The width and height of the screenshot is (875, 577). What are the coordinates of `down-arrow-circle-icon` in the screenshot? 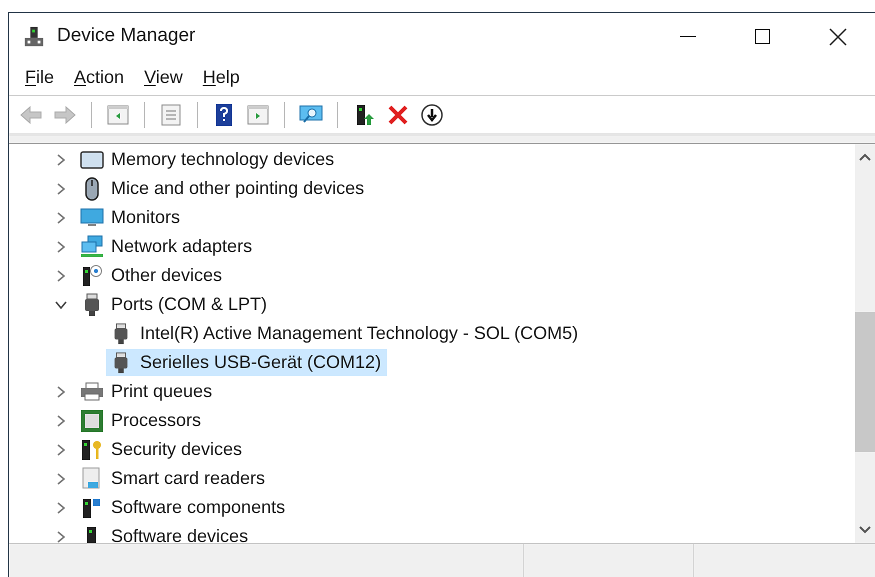 It's located at (432, 114).